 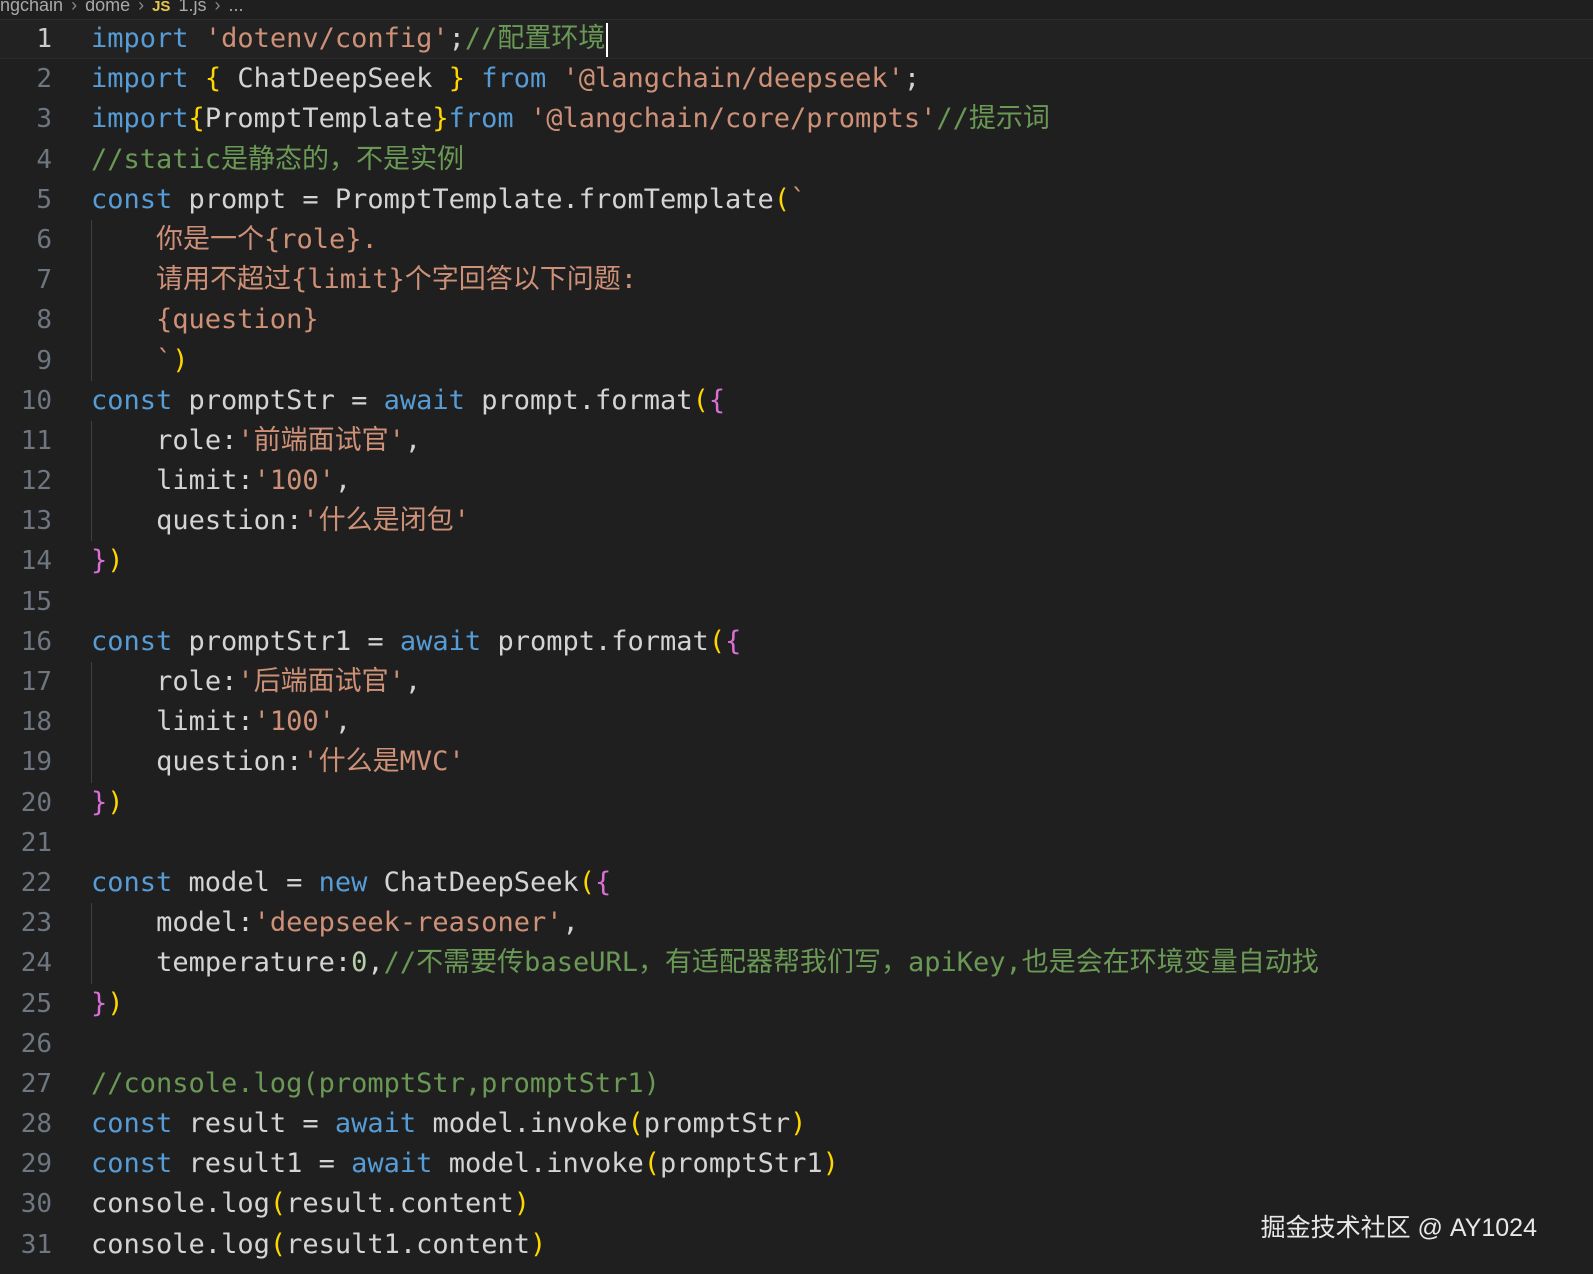 I want to click on code-line: 17 role:'后端面试官',, so click(x=796, y=682).